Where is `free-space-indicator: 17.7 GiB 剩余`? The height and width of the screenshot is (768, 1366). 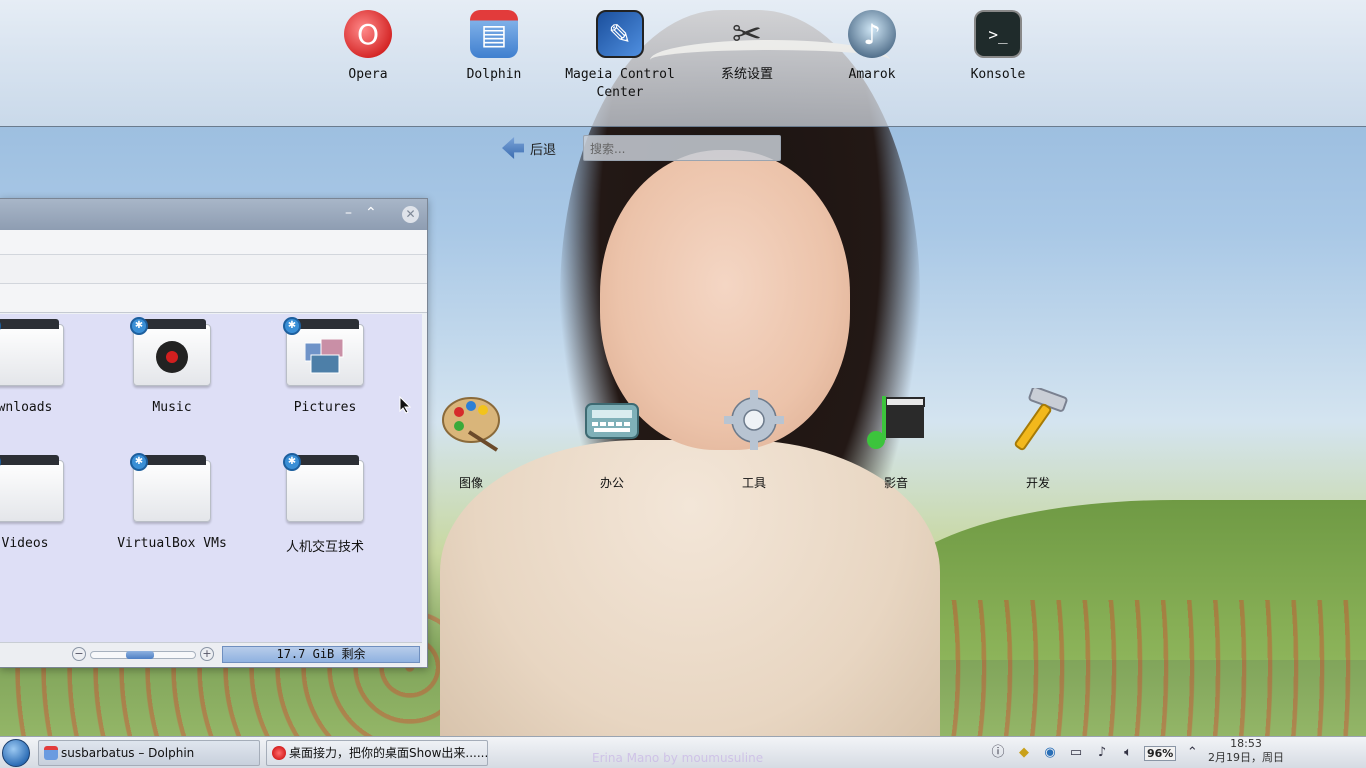 free-space-indicator: 17.7 GiB 剩余 is located at coordinates (321, 654).